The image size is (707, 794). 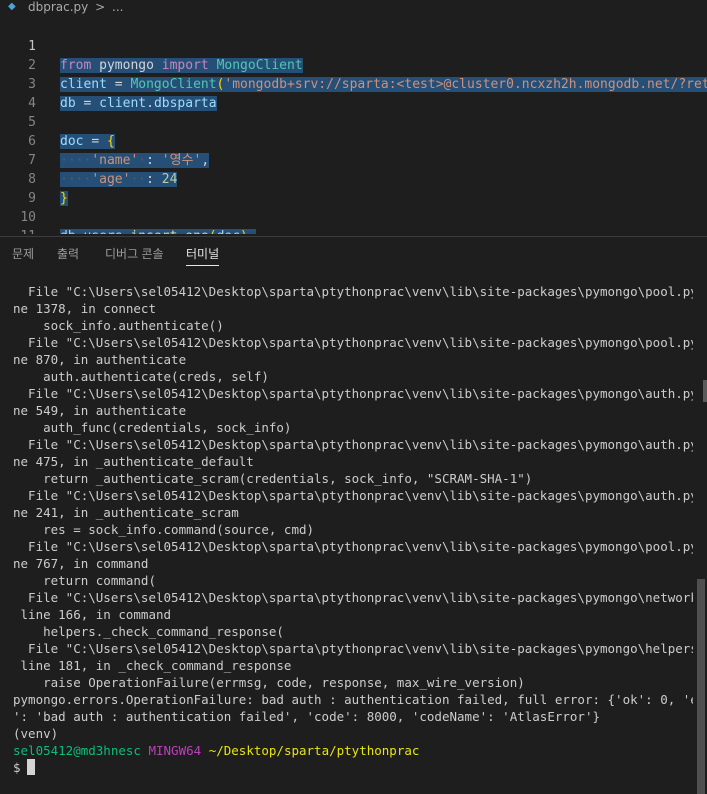 What do you see at coordinates (353, 93) in the screenshot?
I see `code-line-4: 4` at bounding box center [353, 93].